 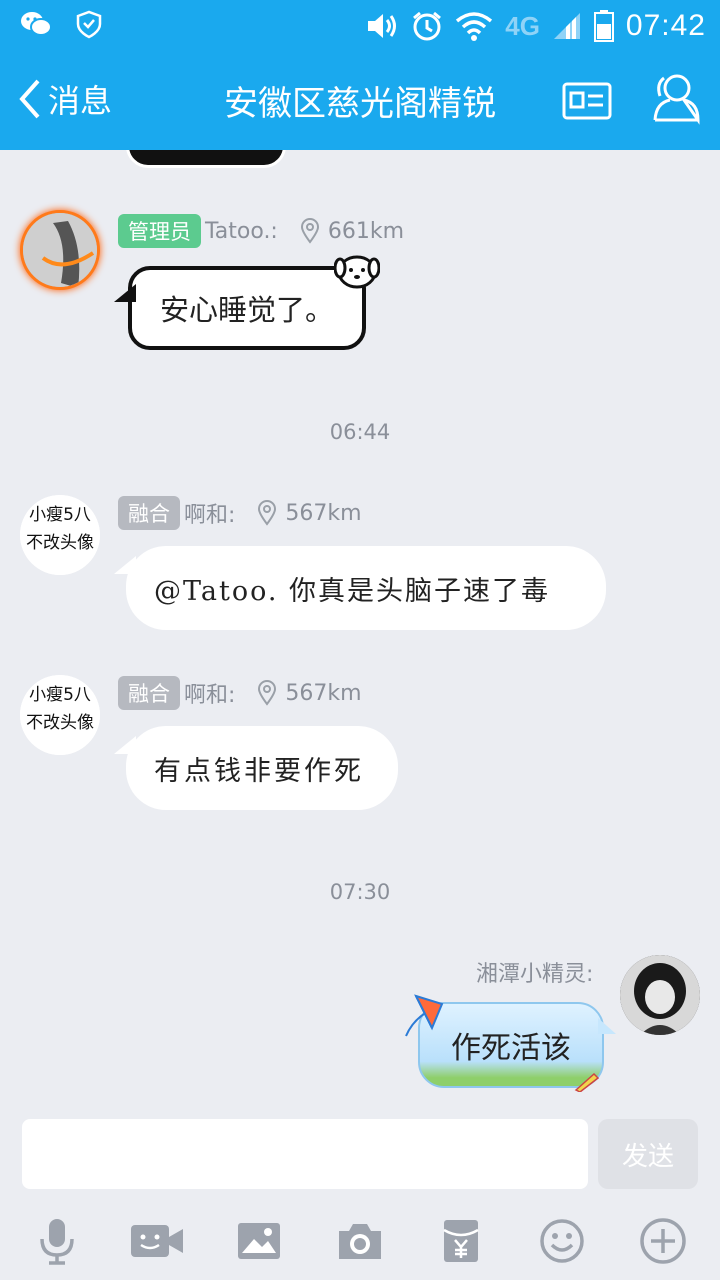 What do you see at coordinates (522, 25) in the screenshot?
I see `network-type: 4G` at bounding box center [522, 25].